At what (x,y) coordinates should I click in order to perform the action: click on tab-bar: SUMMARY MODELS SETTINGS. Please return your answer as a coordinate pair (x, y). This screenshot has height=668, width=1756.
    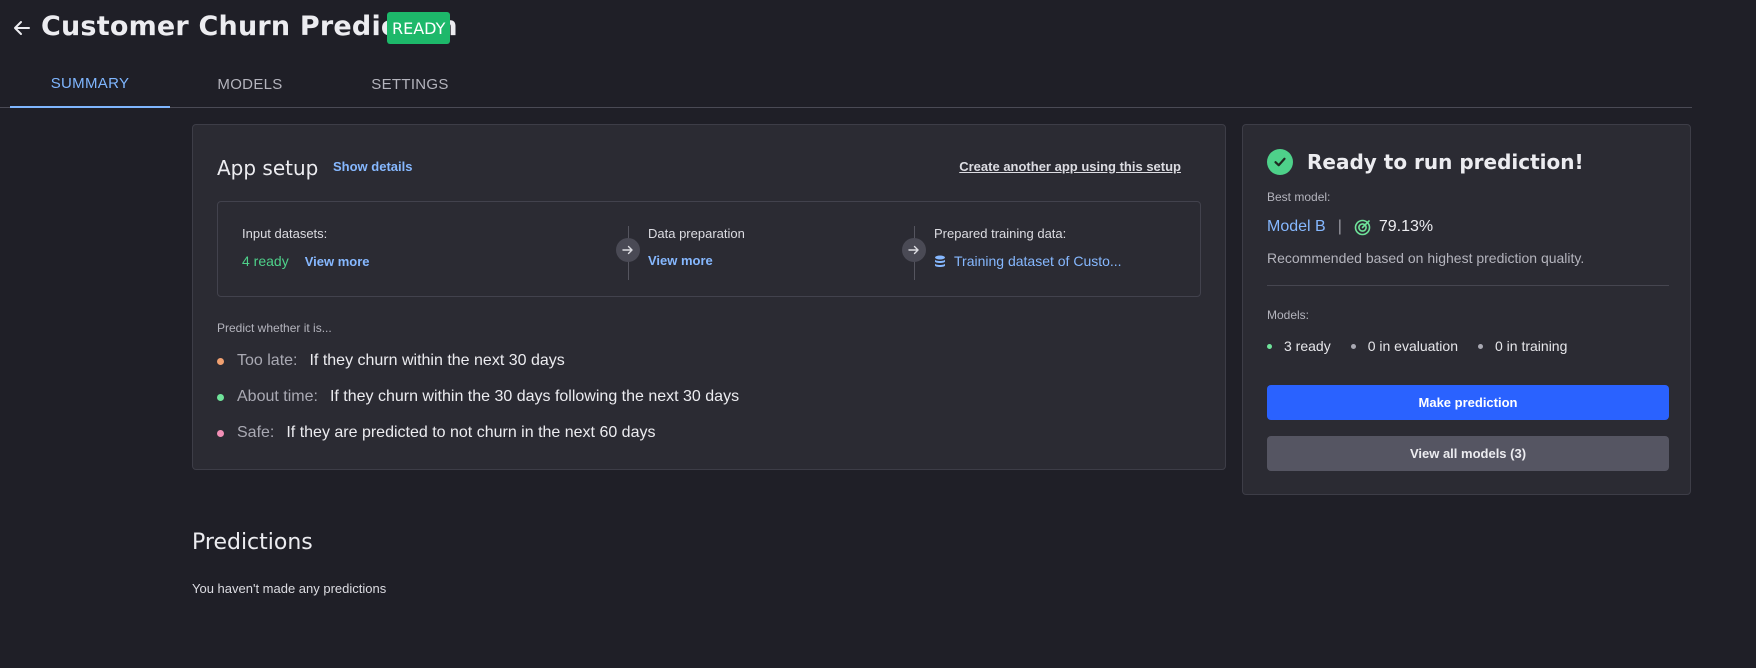
    Looking at the image, I should click on (846, 84).